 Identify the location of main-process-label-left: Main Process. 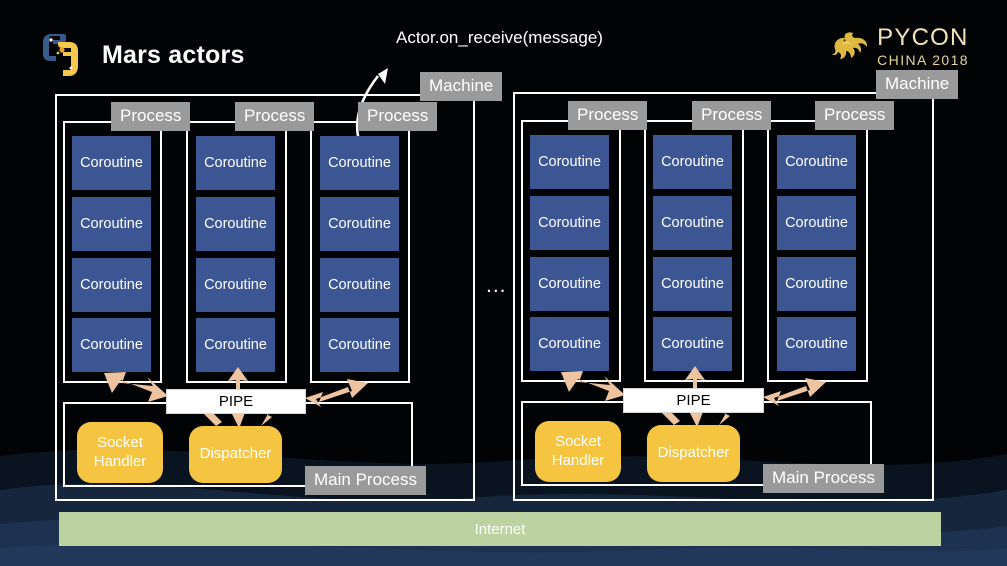
(365, 480).